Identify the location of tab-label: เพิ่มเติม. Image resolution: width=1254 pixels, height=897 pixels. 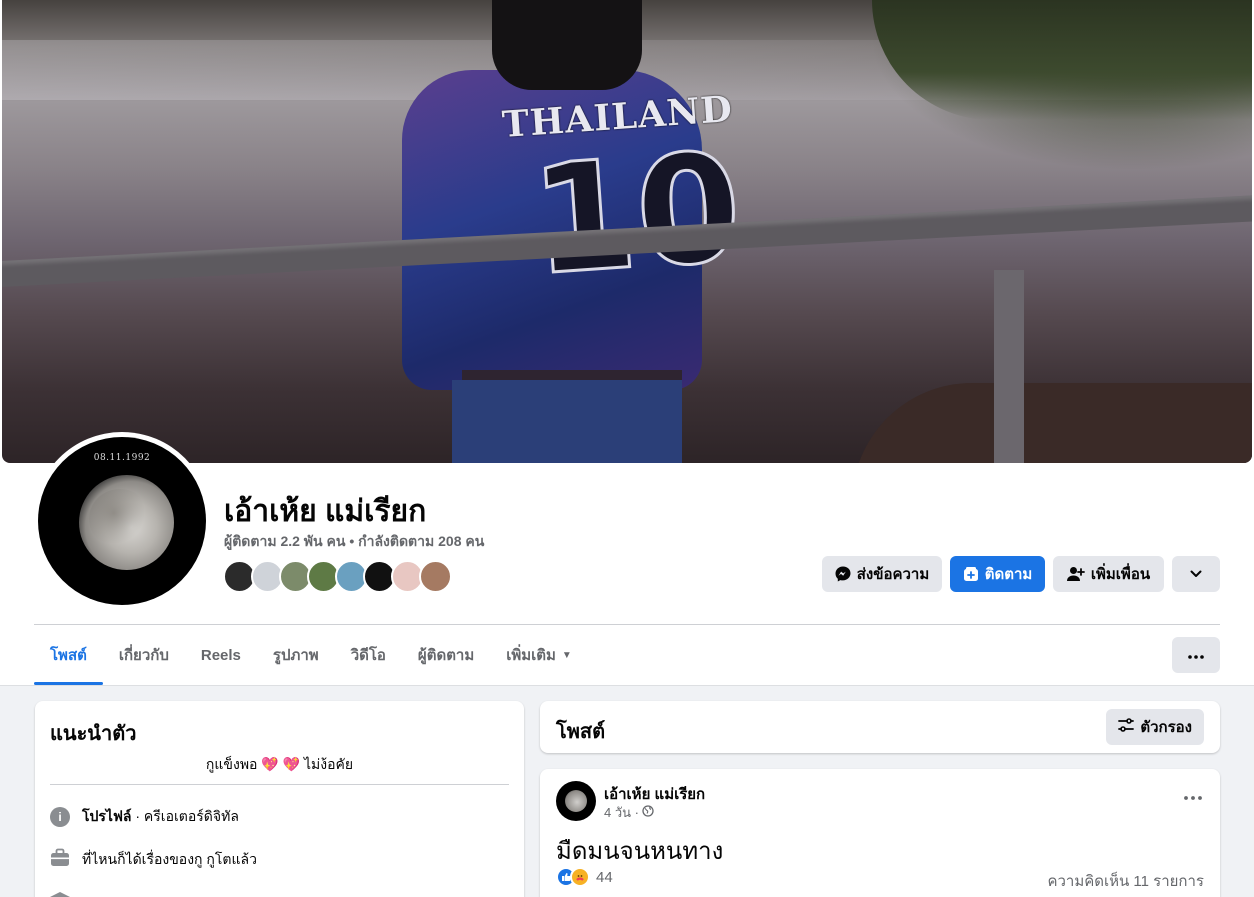
(531, 655).